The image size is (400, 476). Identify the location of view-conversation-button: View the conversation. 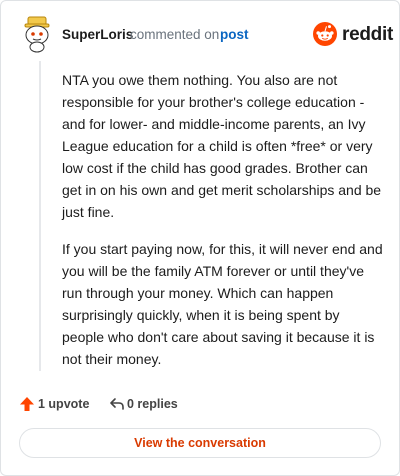
(200, 443).